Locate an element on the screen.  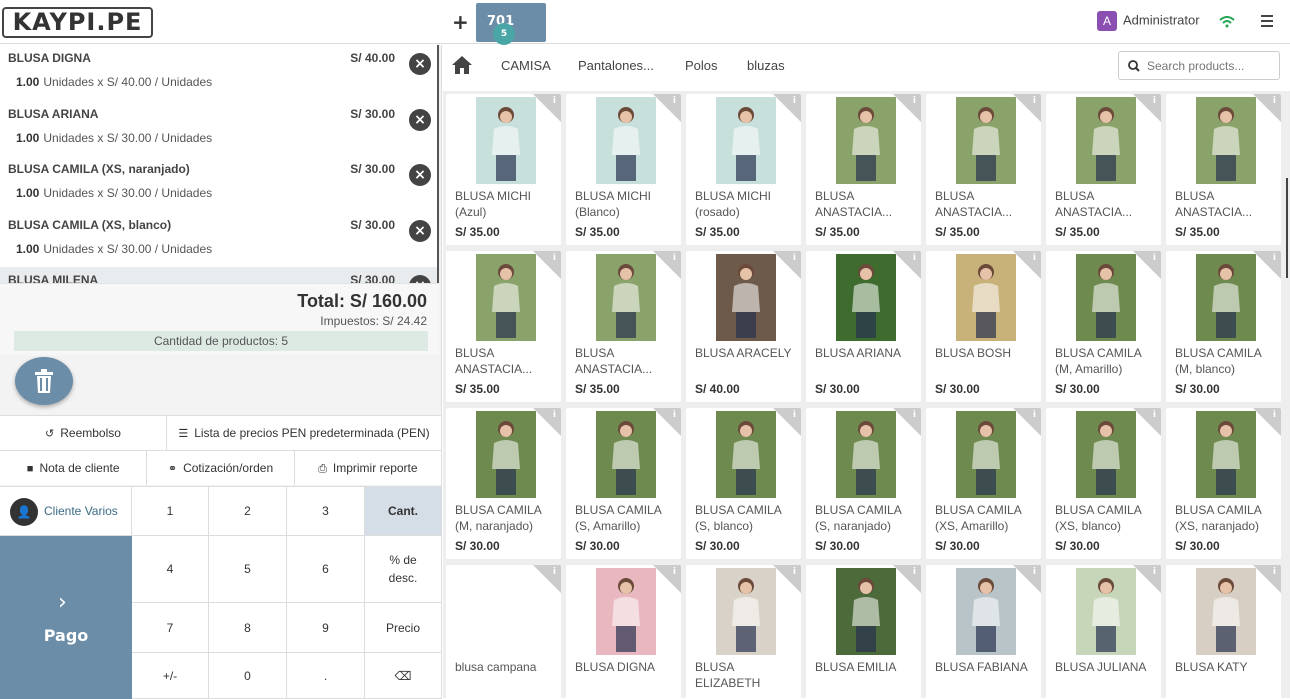
numpad-key: 3 is located at coordinates (326, 511).